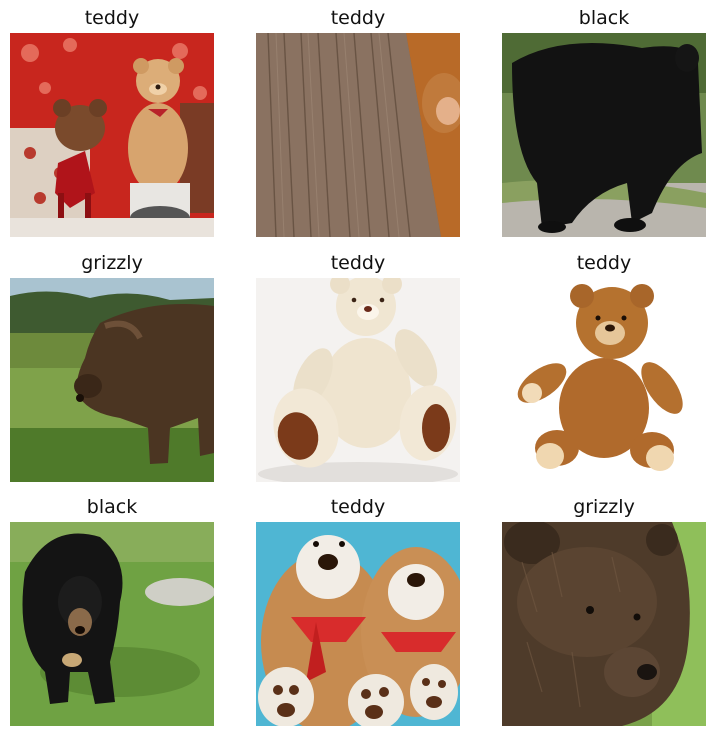 The width and height of the screenshot is (716, 736). Describe the element at coordinates (112, 380) in the screenshot. I see `grizzly-bear-field-photo` at that location.